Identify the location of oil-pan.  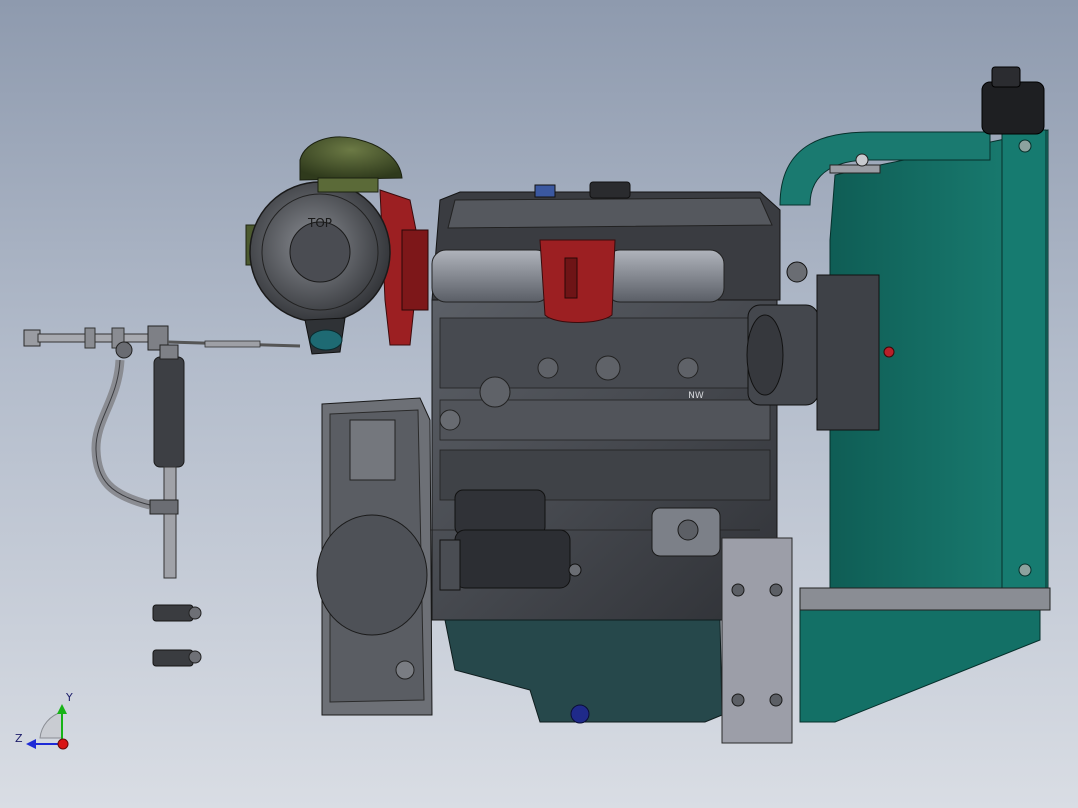
(583, 671).